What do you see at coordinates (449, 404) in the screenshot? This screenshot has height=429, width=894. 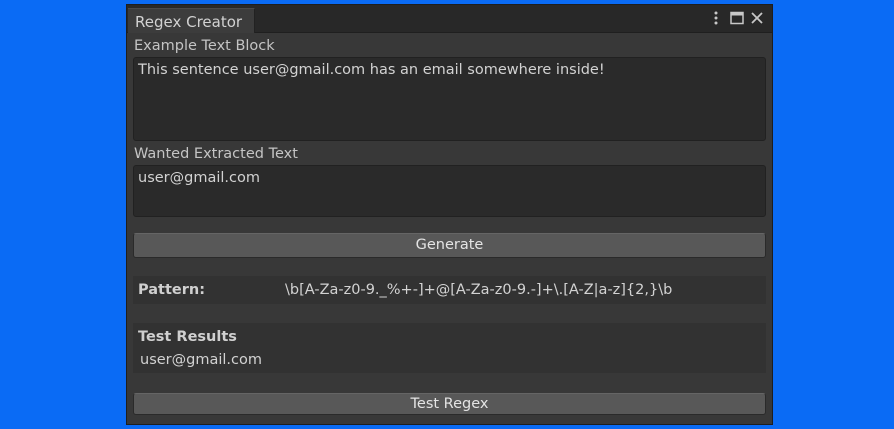 I see `test-regex-button: Test Regex` at bounding box center [449, 404].